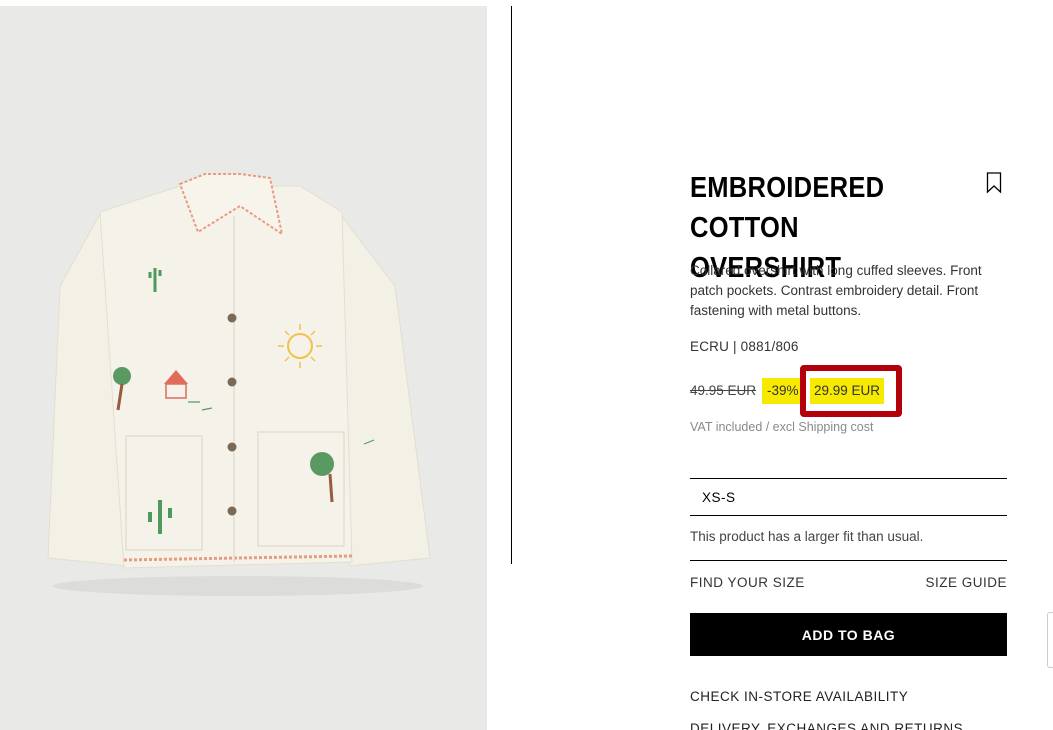 This screenshot has width=1053, height=730. What do you see at coordinates (848, 560) in the screenshot?
I see `divider-line` at bounding box center [848, 560].